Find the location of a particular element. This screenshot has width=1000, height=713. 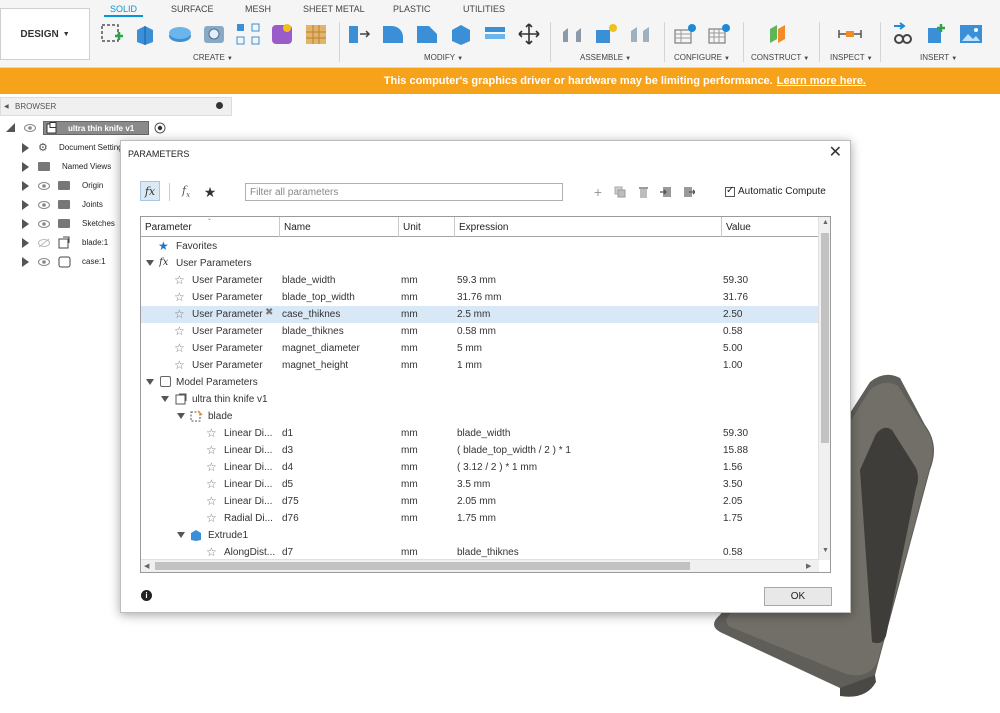

tab-plastic: PLASTIC is located at coordinates (412, 9).